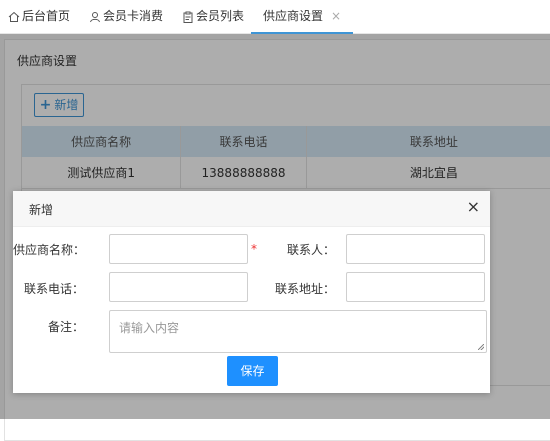  Describe the element at coordinates (481, 347) in the screenshot. I see `resize-handle-icon` at that location.